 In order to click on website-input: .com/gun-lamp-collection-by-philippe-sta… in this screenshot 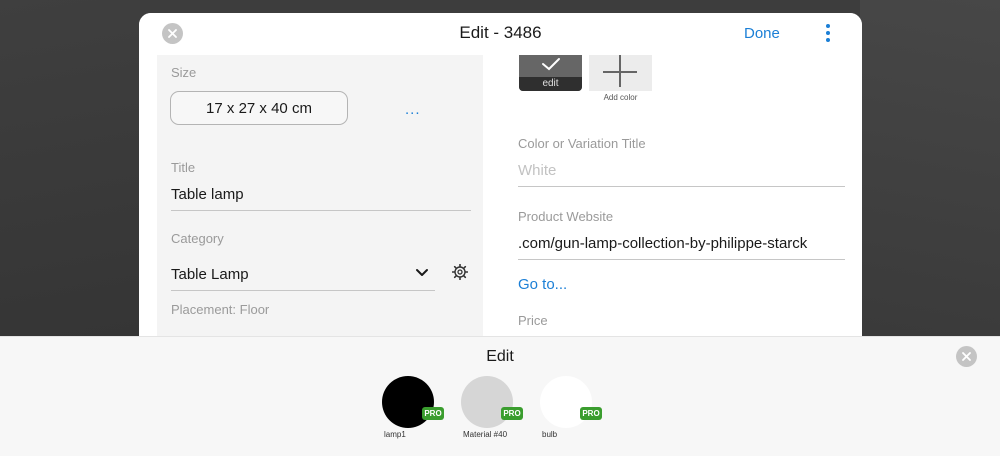, I will do `click(662, 243)`.